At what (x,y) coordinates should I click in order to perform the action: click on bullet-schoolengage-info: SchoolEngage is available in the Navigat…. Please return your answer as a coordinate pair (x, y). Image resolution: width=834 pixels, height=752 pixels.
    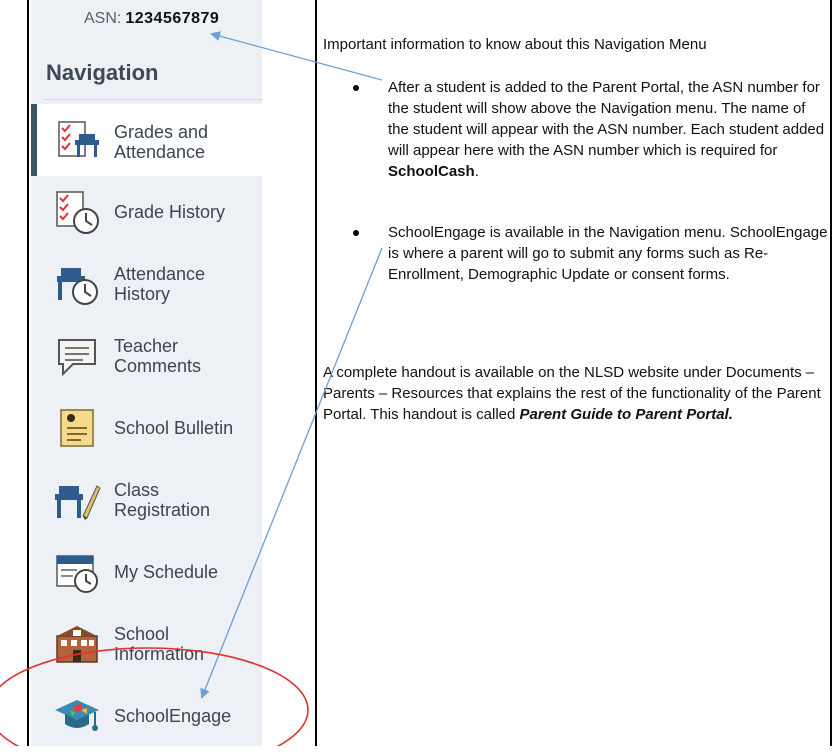
    Looking at the image, I should click on (590, 253).